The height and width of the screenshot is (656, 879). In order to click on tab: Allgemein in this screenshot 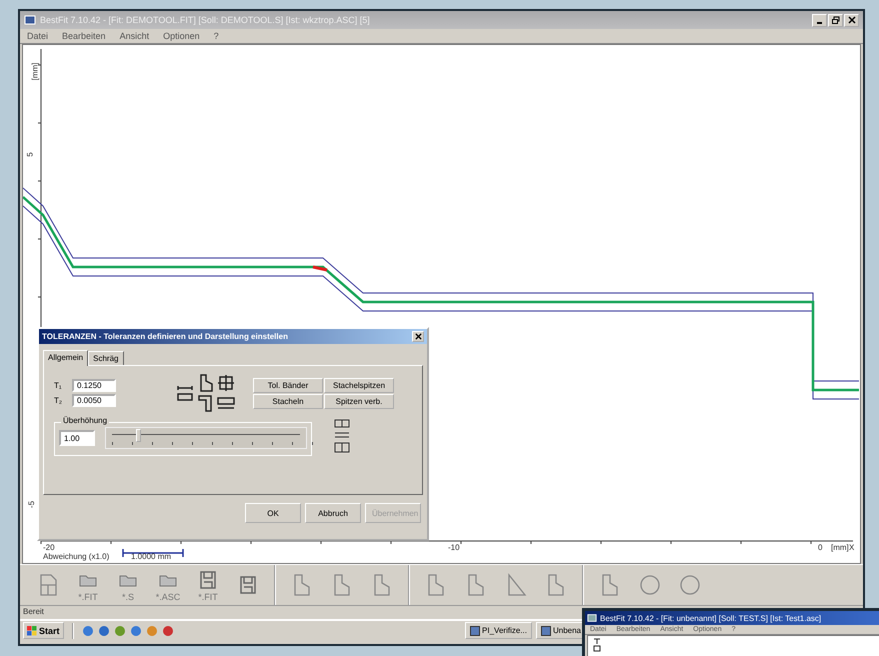, I will do `click(65, 358)`.